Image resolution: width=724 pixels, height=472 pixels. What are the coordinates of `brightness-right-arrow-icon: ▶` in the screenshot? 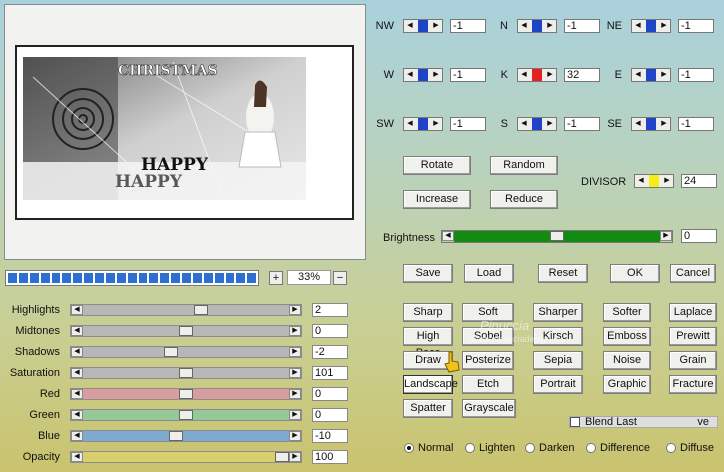 It's located at (666, 236).